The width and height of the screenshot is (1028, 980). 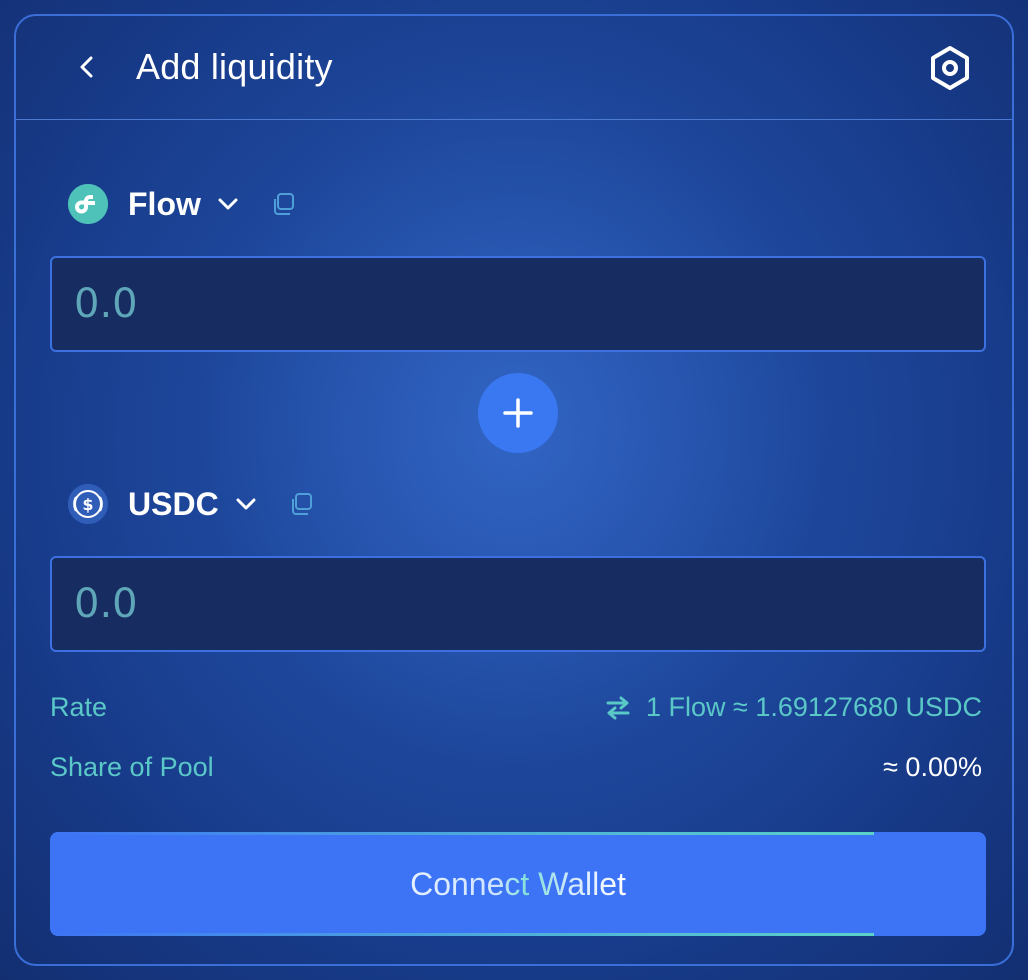 I want to click on usdc-token-icon: $, so click(x=88, y=504).